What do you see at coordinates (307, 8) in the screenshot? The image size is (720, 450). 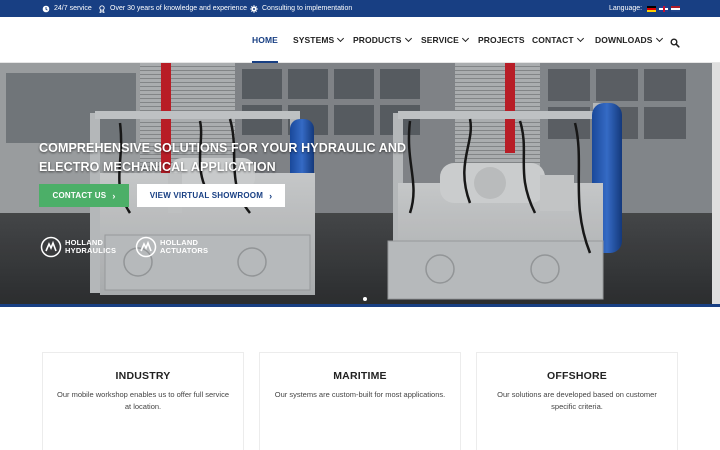 I see `topbar-consulting-text: Consulting to implementation` at bounding box center [307, 8].